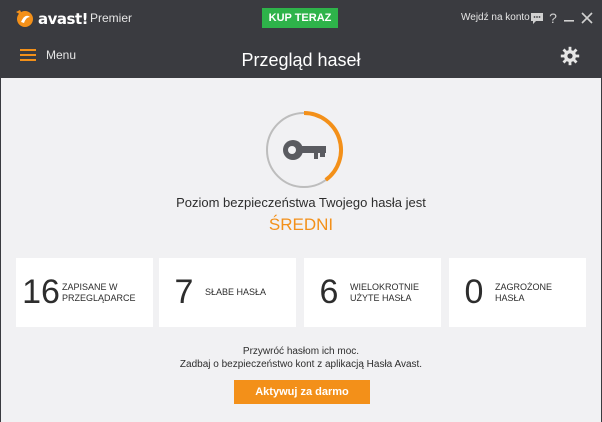 Image resolution: width=602 pixels, height=422 pixels. I want to click on stat-card-weak: 7 SŁABE HASŁA, so click(227, 292).